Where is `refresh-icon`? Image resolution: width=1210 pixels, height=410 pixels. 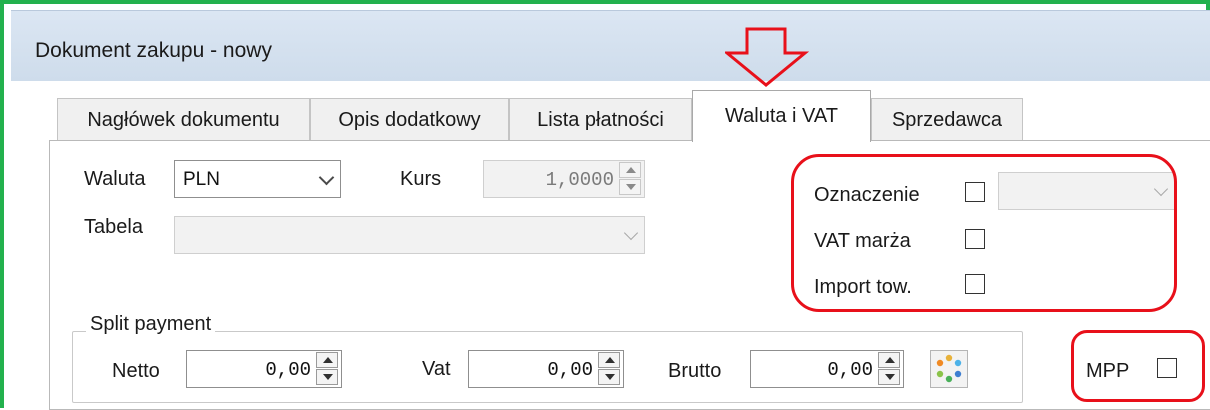 refresh-icon is located at coordinates (949, 368).